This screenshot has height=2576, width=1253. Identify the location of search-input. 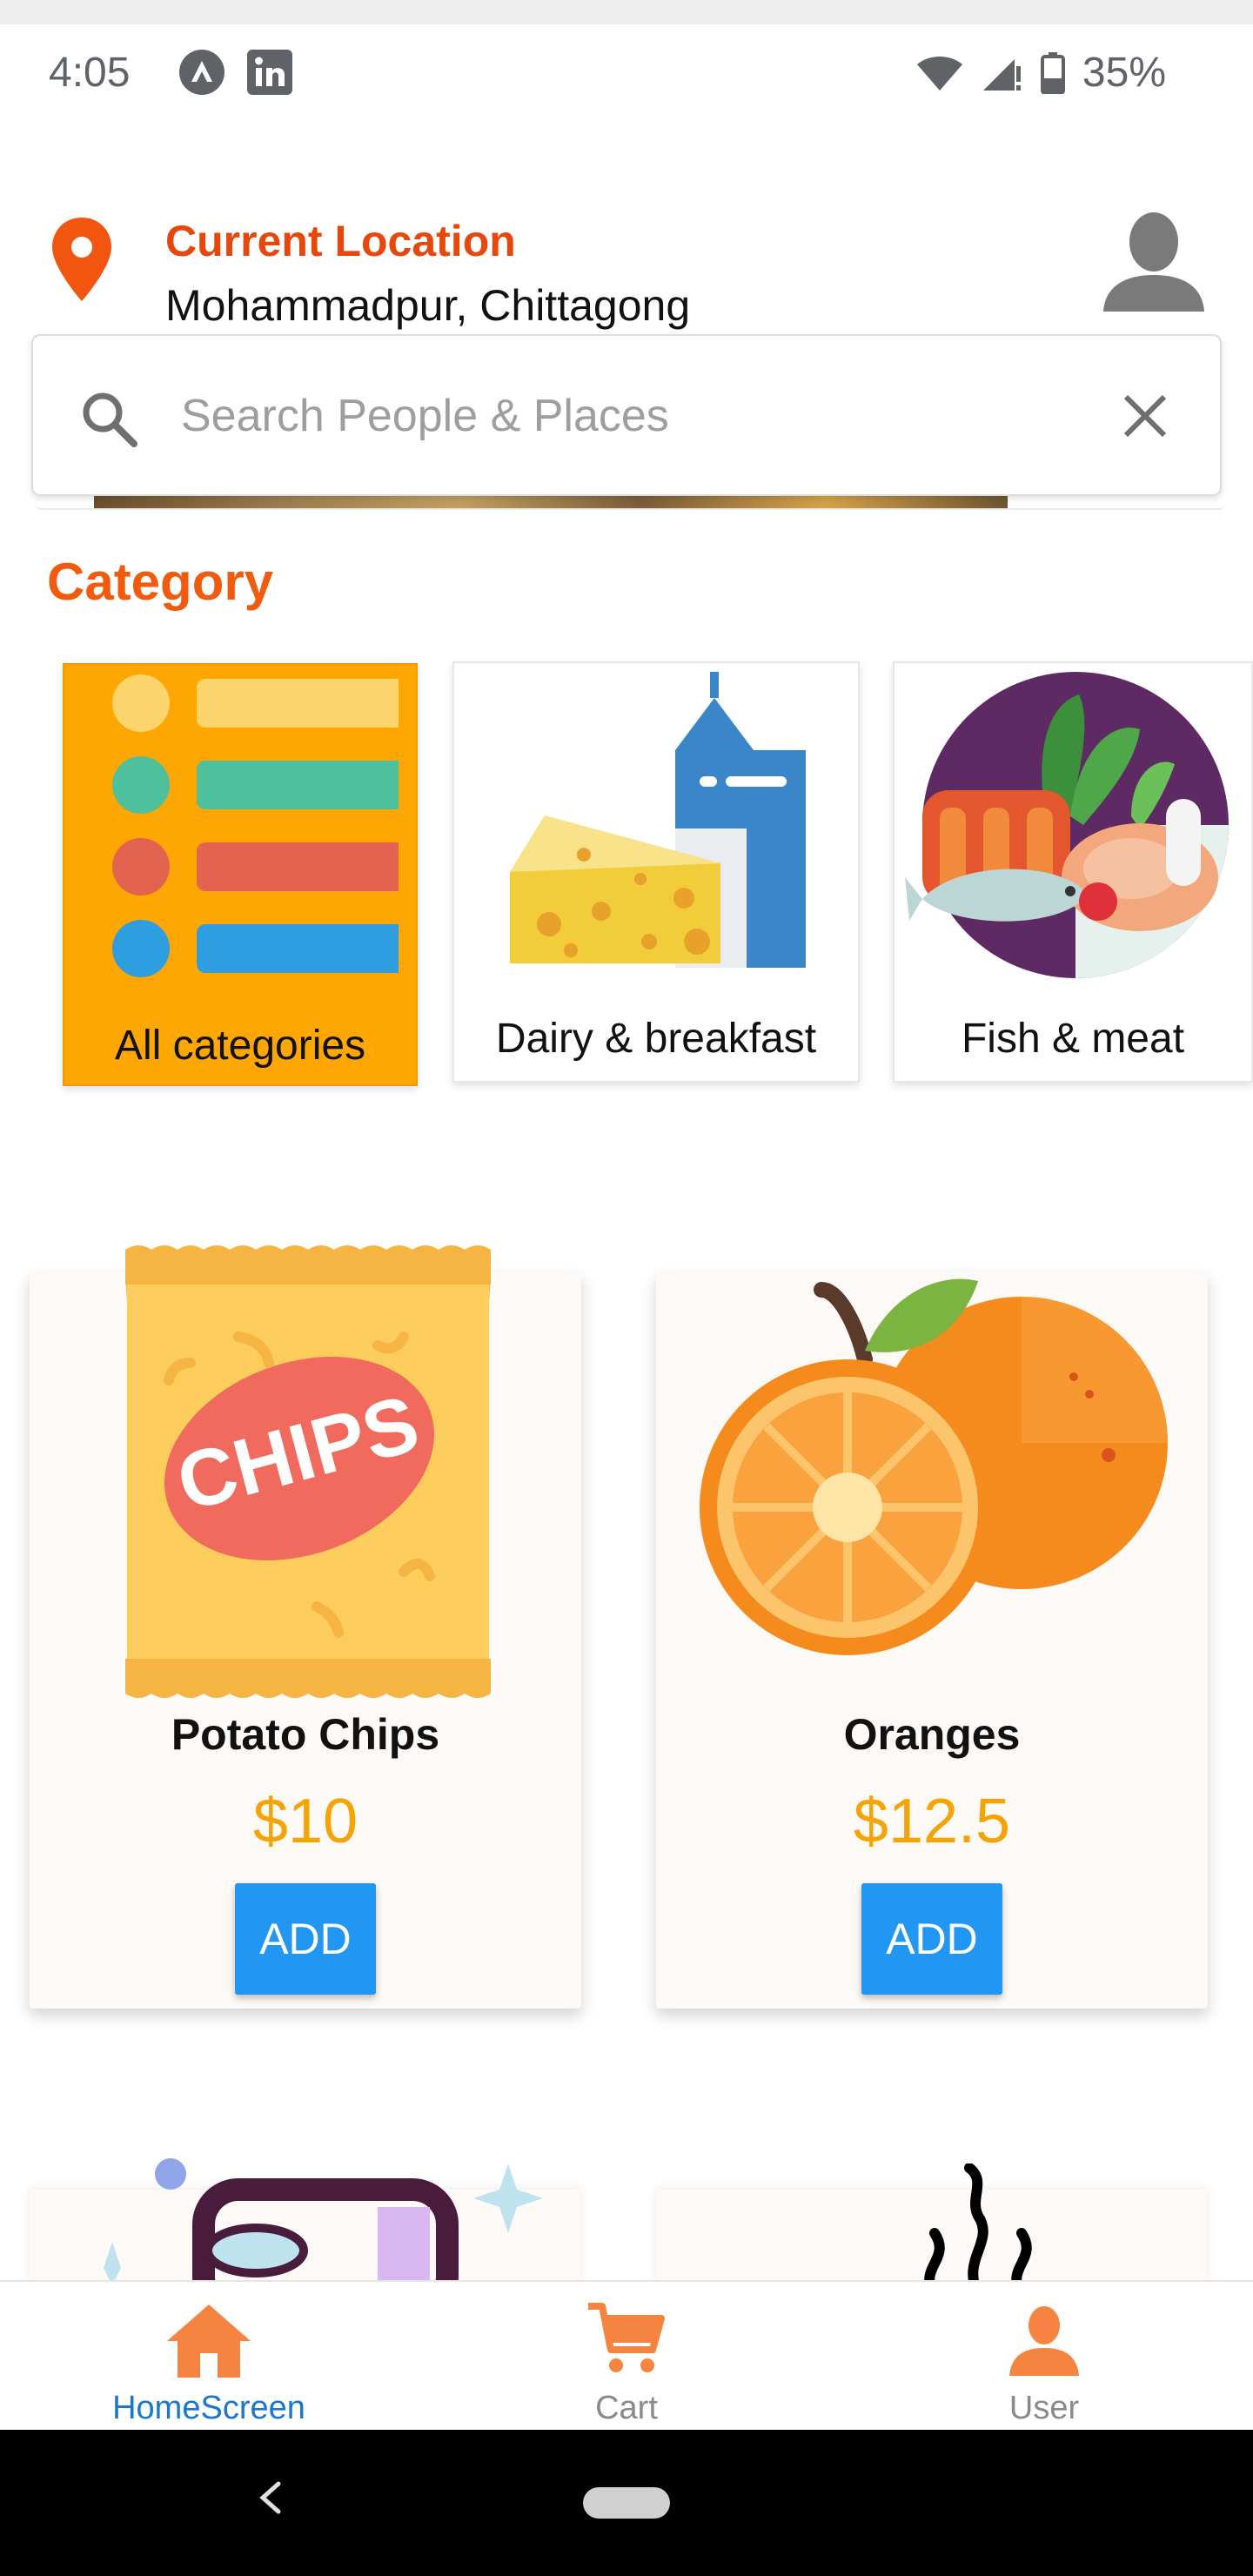
(616, 416).